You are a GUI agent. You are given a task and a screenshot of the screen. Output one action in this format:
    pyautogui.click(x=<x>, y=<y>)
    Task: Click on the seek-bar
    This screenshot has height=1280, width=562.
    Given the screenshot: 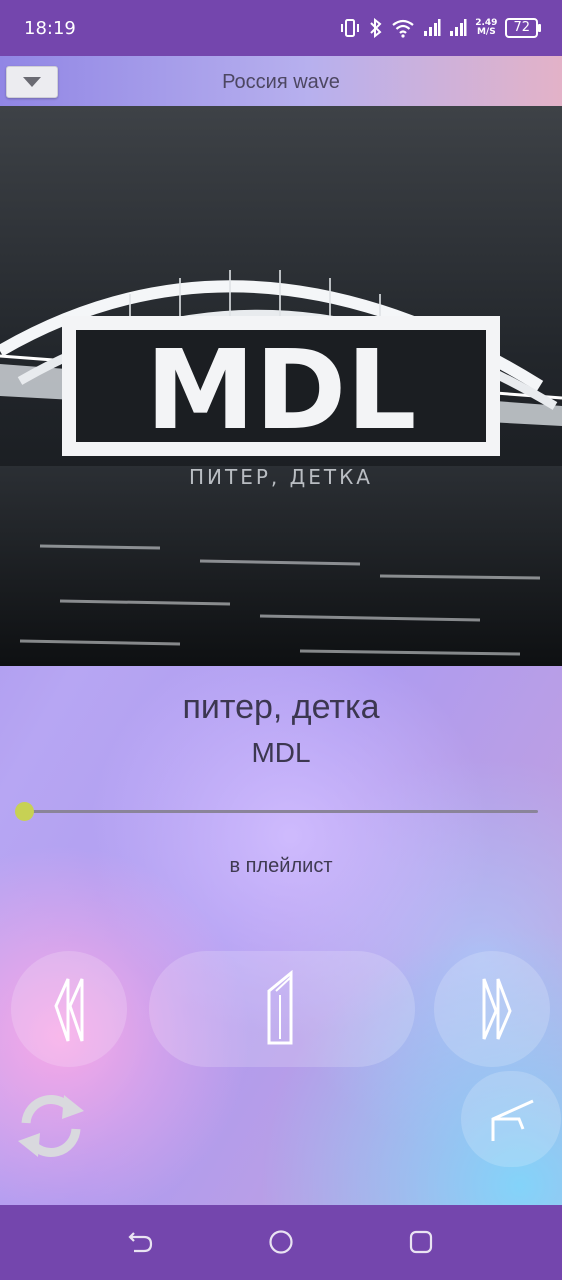 What is the action you would take?
    pyautogui.click(x=276, y=811)
    